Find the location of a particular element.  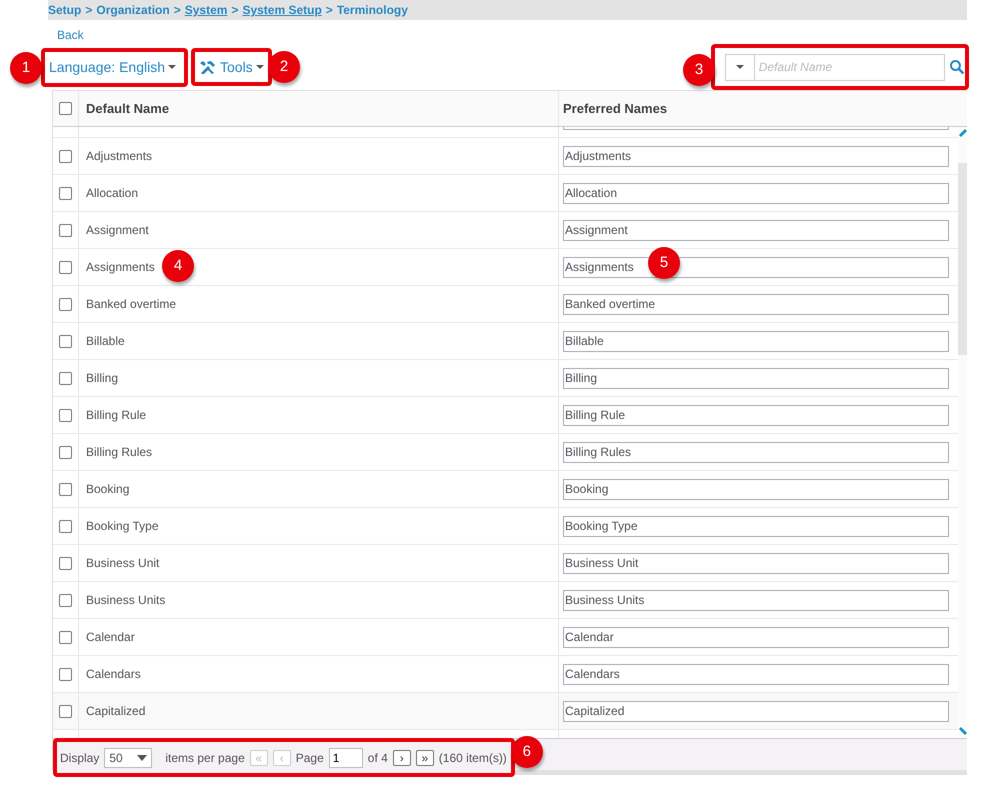

table-cell-text: Calendar is located at coordinates (110, 637).